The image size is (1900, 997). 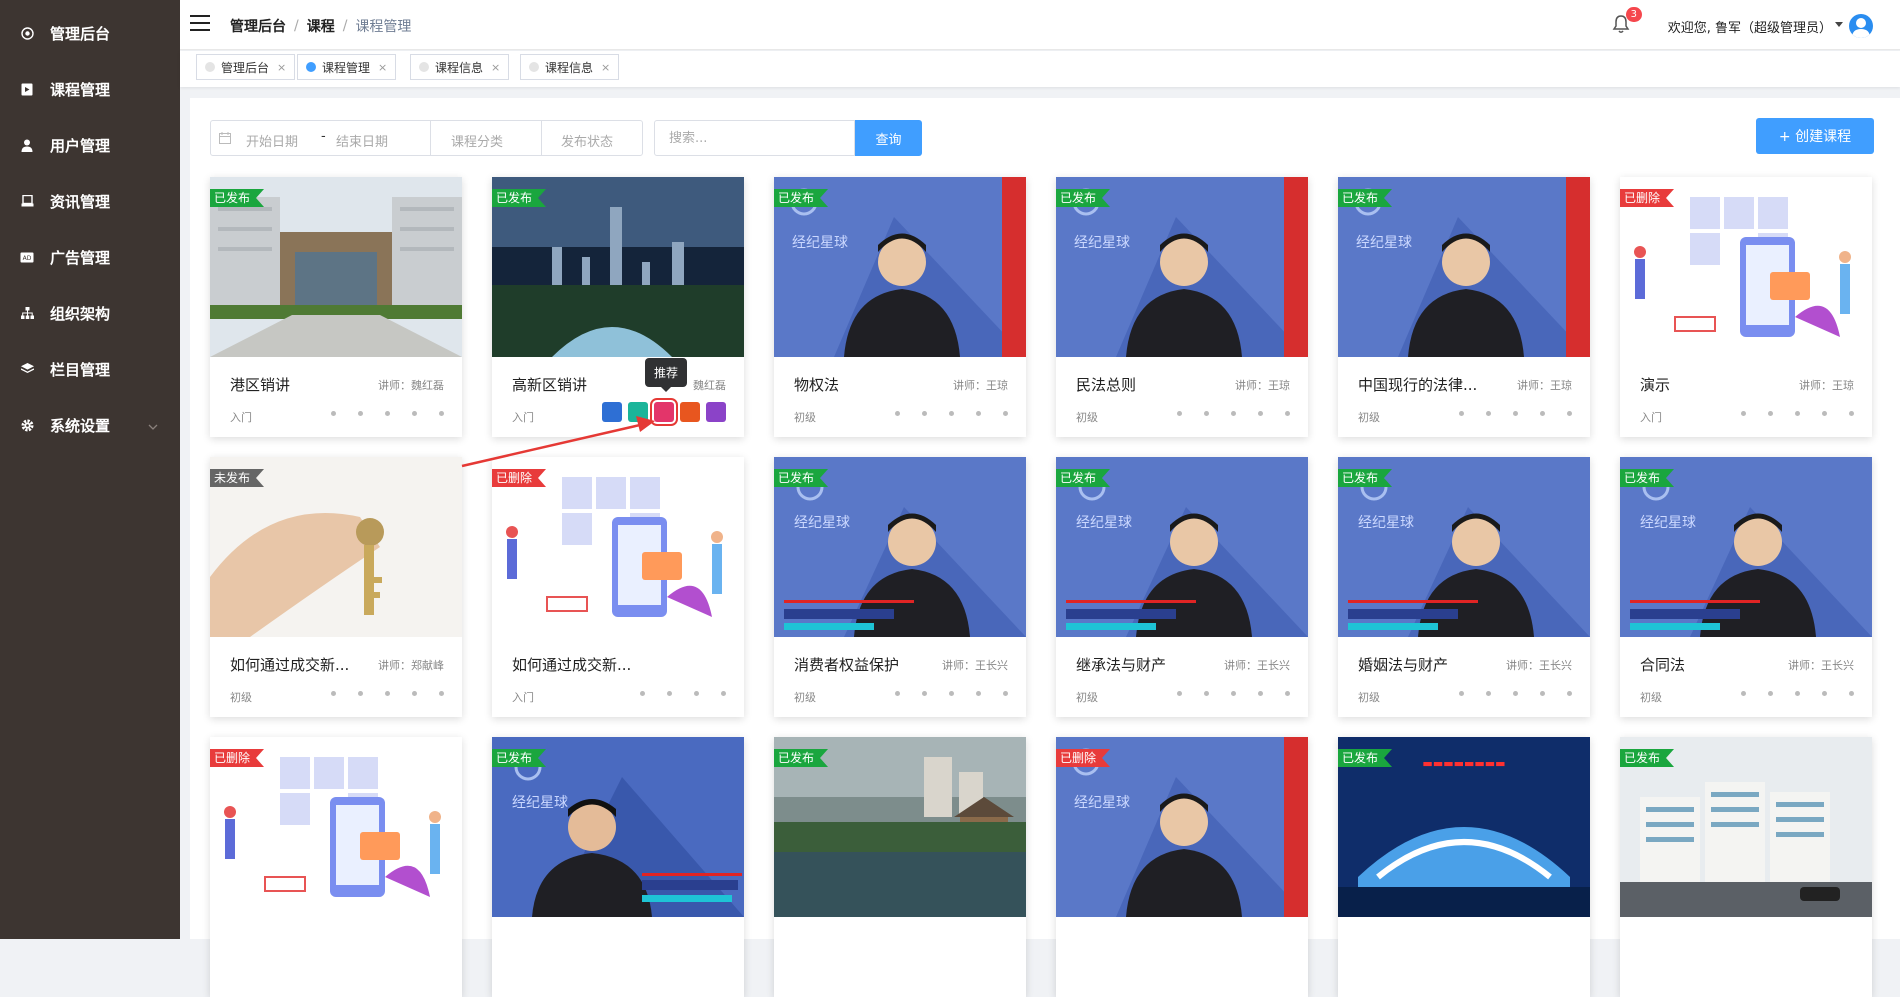 I want to click on course-thumbnail: 已删除, so click(x=1746, y=267).